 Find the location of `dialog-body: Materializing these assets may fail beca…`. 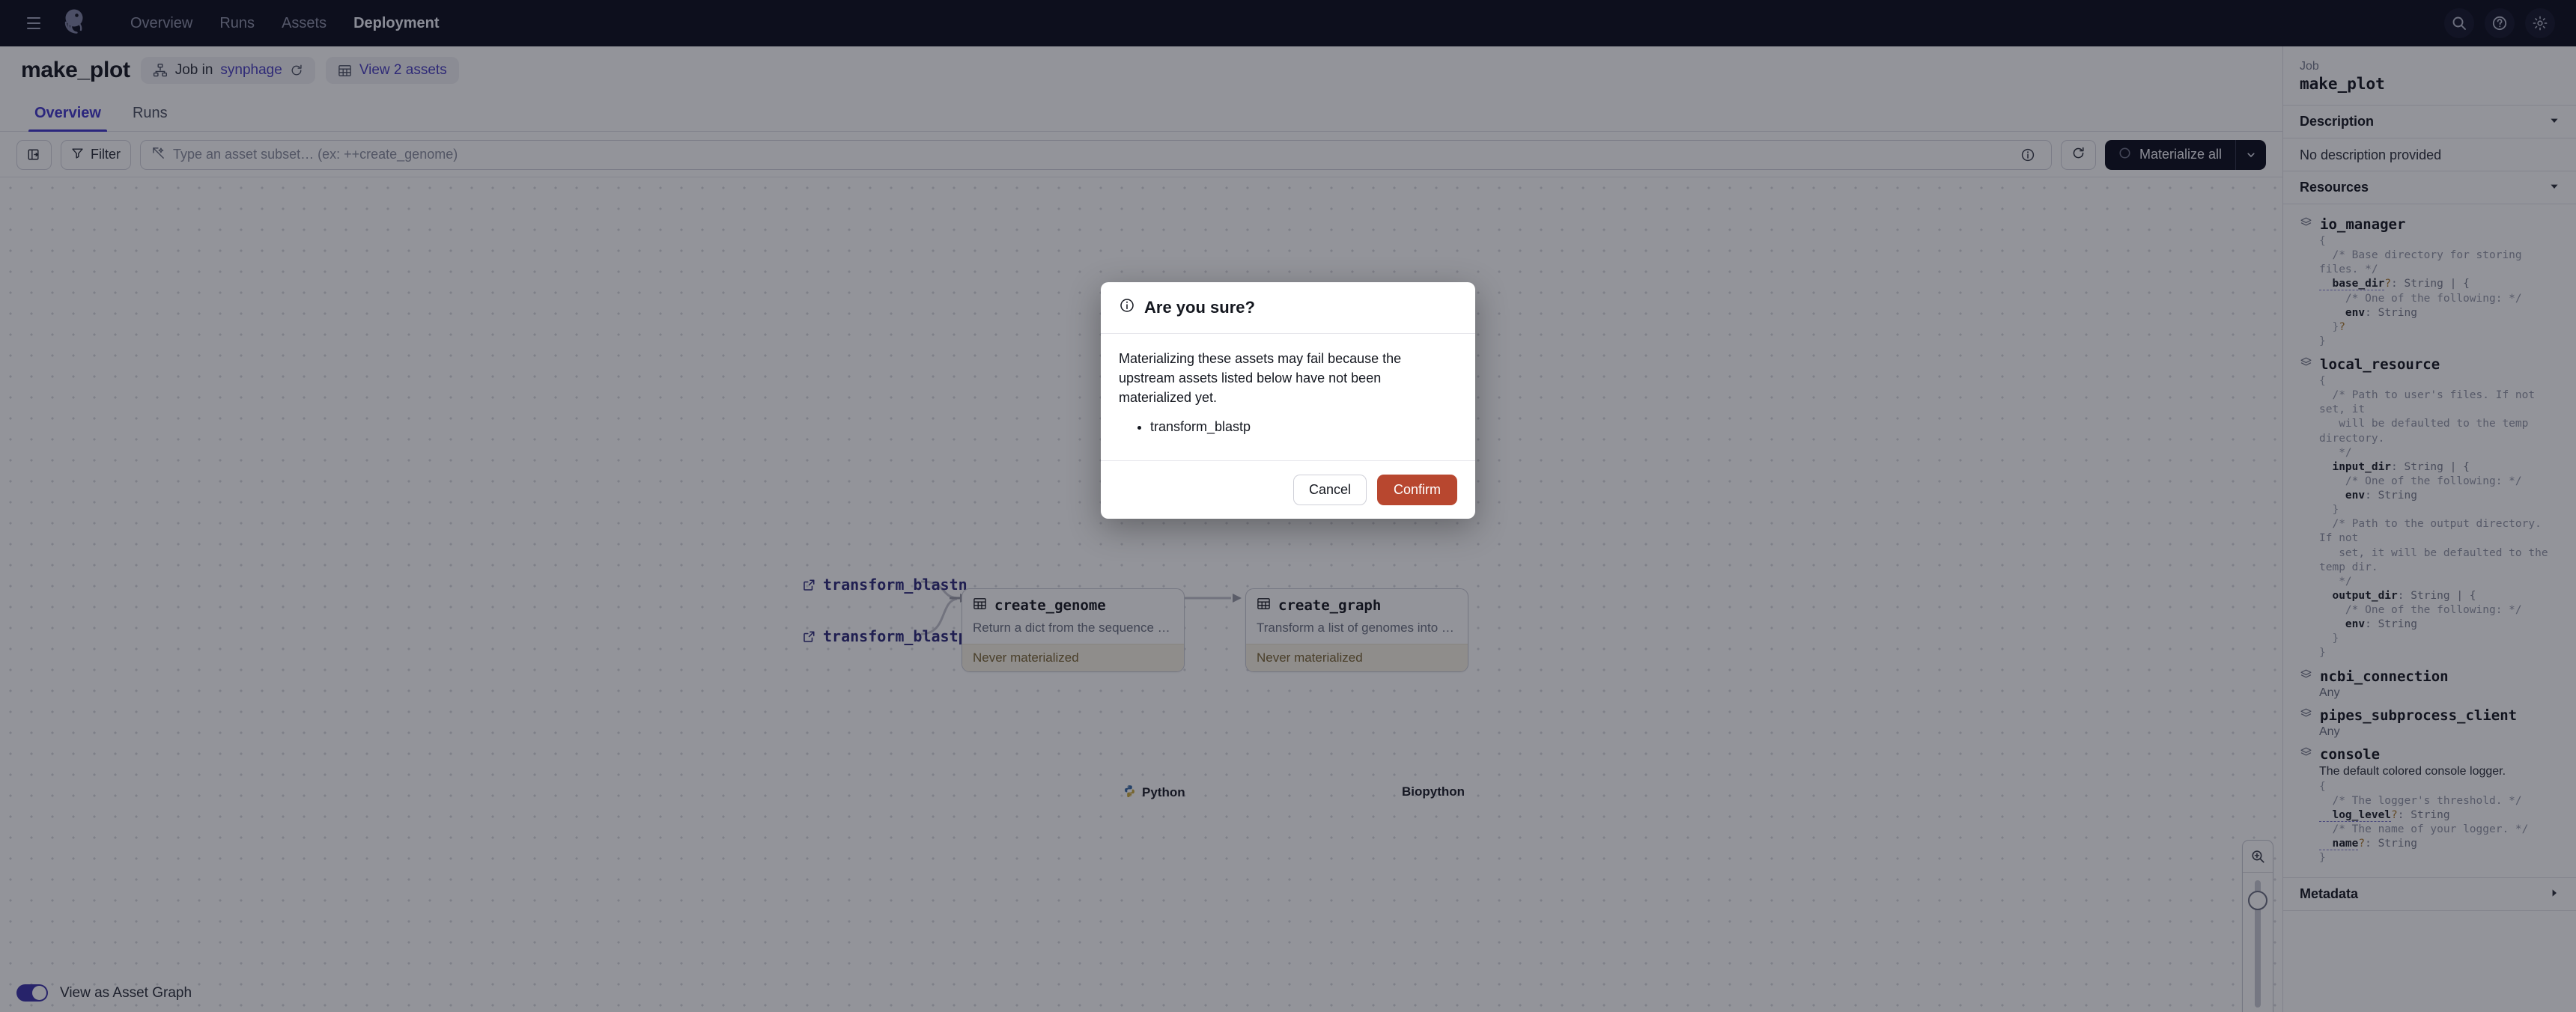

dialog-body: Materializing these assets may fail beca… is located at coordinates (1288, 392).